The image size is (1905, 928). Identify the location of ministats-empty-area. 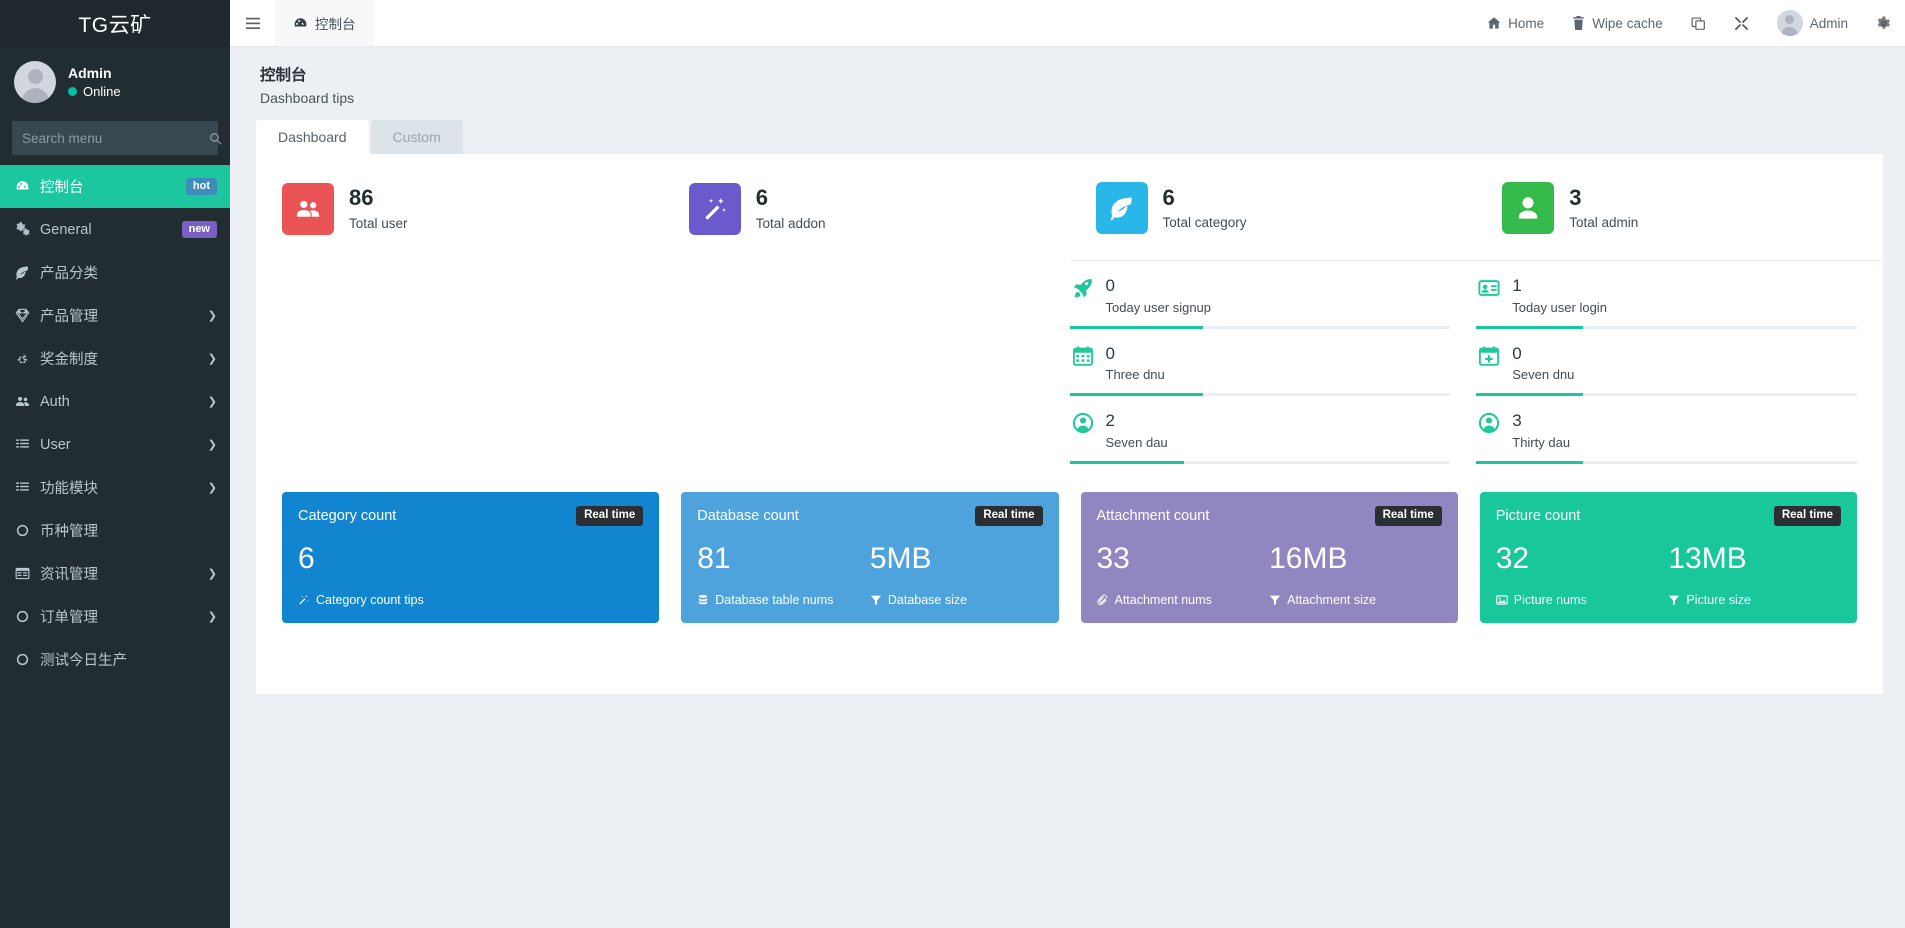
(663, 362).